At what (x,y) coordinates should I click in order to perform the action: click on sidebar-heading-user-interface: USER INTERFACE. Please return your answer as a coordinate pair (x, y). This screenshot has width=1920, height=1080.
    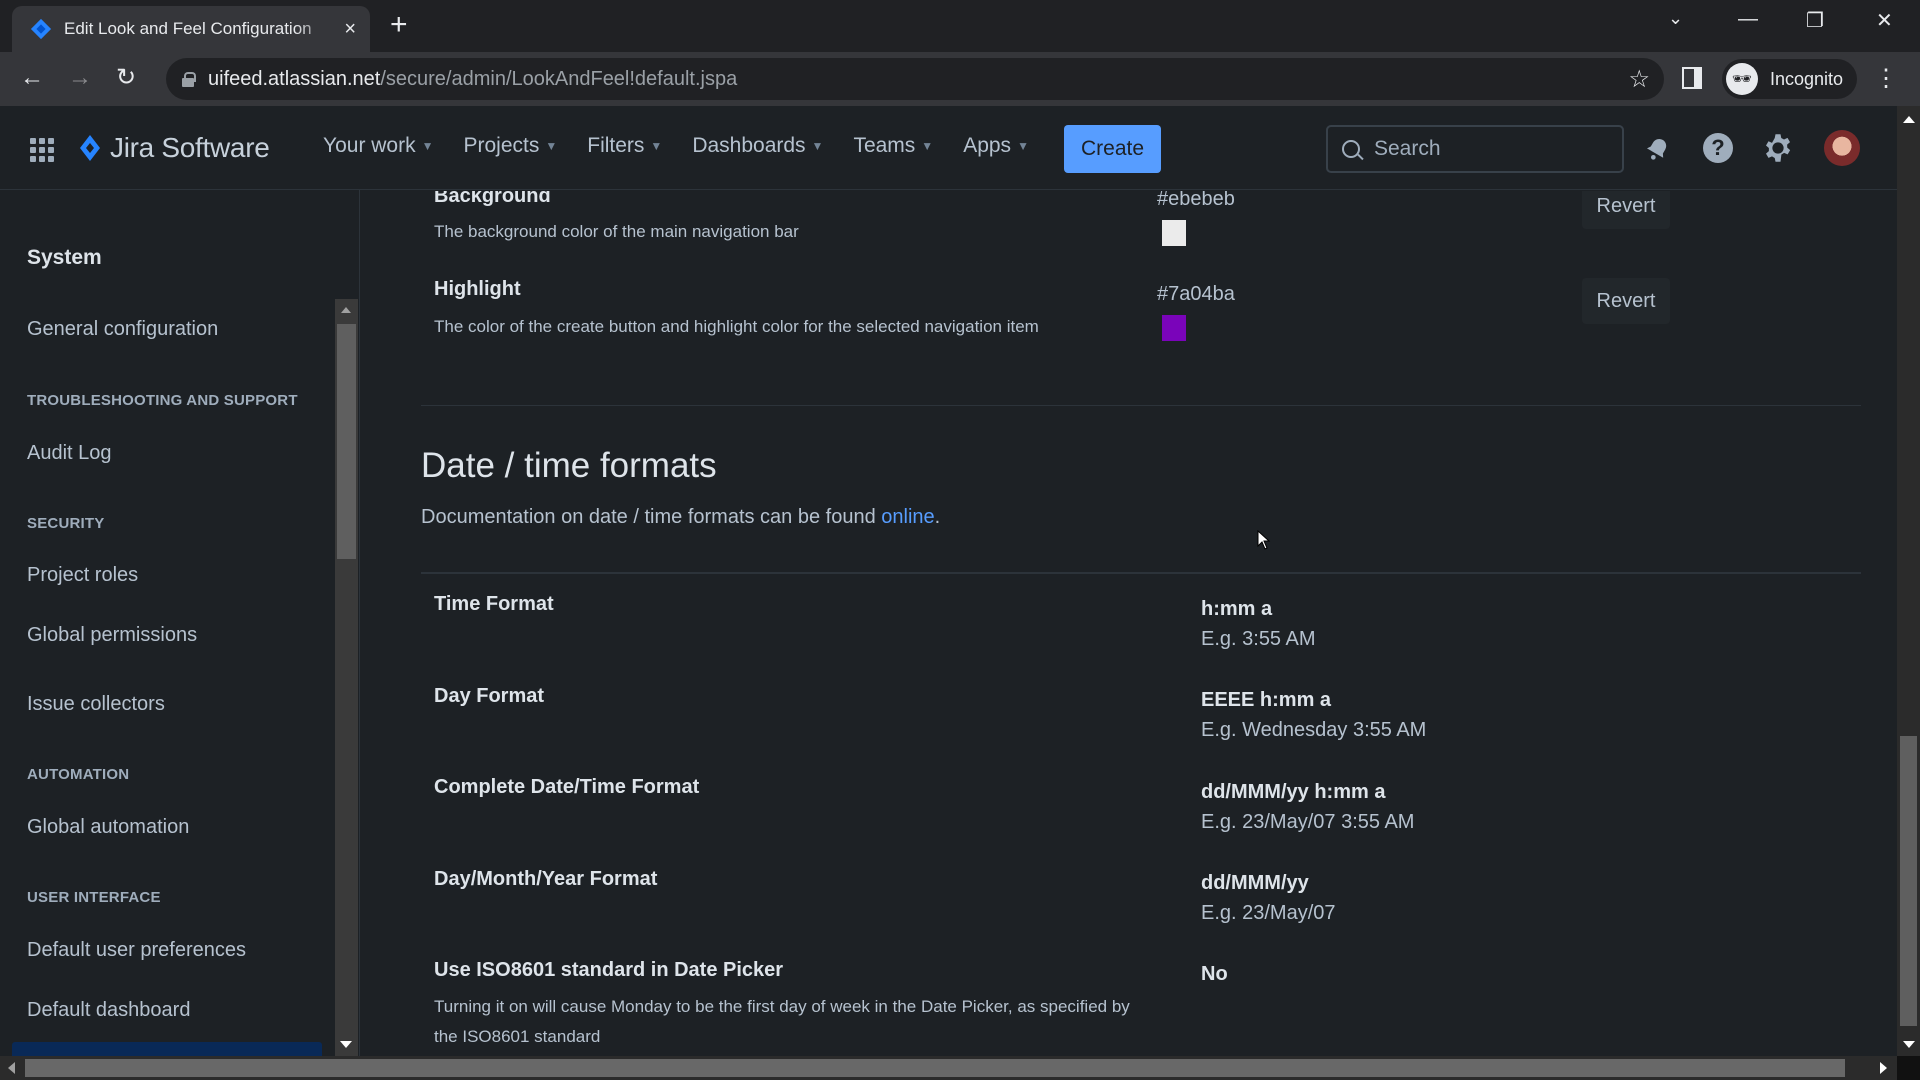
    Looking at the image, I should click on (94, 897).